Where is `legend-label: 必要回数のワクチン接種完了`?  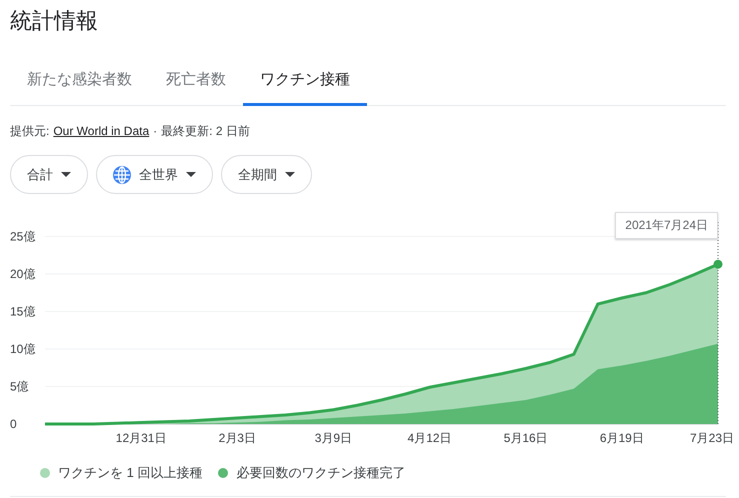 legend-label: 必要回数のワクチン接種完了 is located at coordinates (321, 473).